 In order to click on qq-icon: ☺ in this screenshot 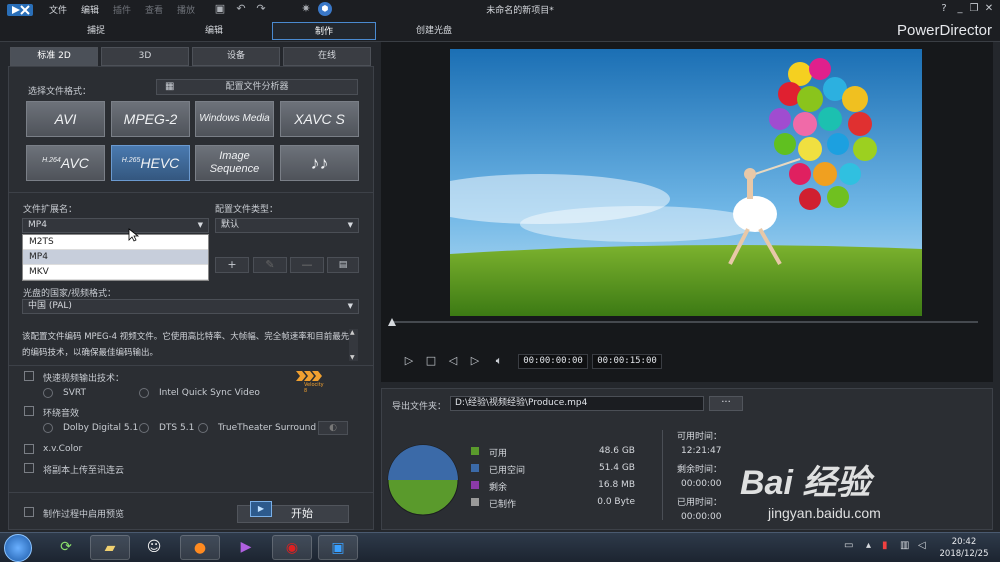, I will do `click(154, 547)`.